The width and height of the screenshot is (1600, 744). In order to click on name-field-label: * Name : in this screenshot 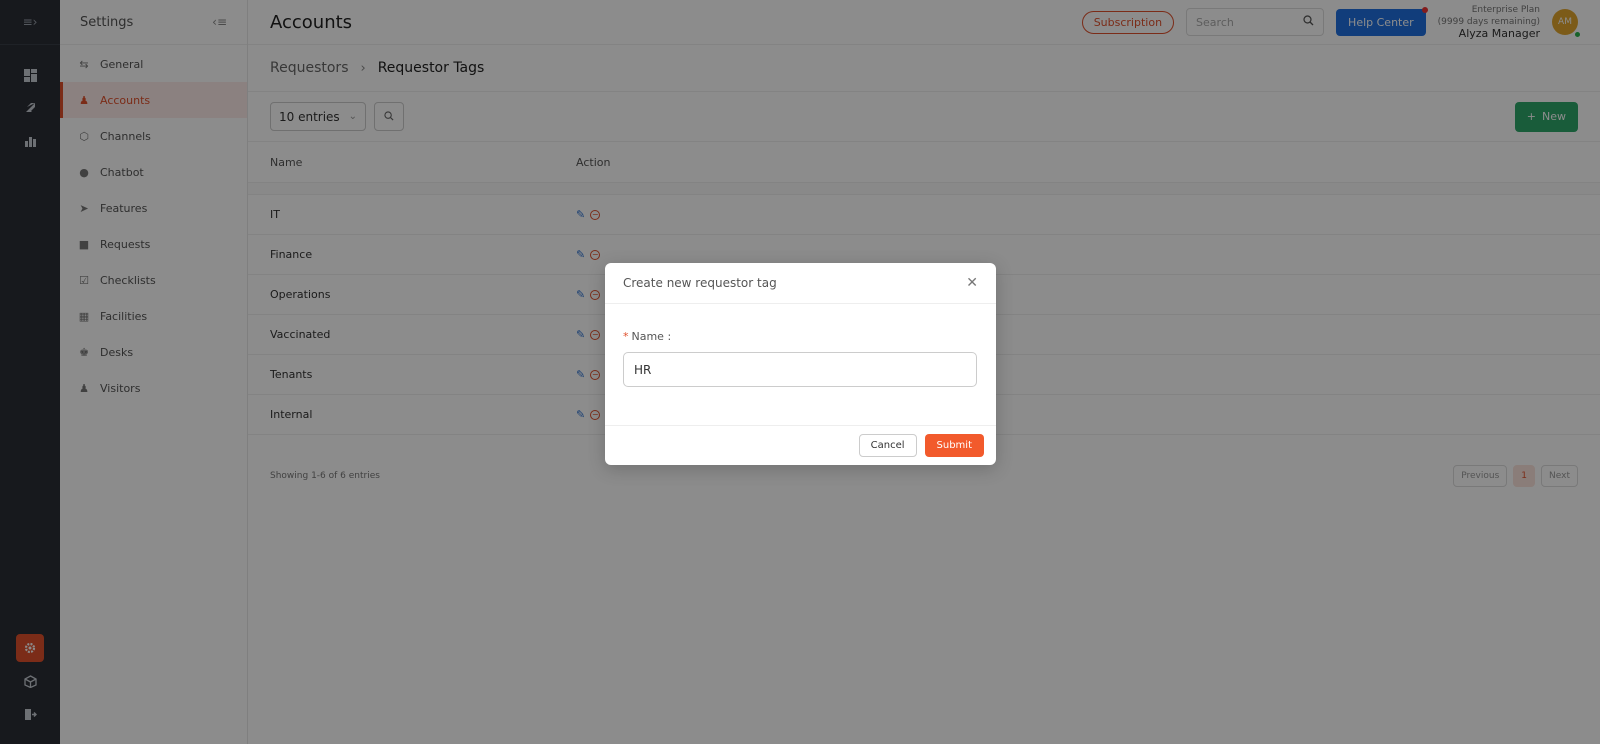, I will do `click(800, 336)`.